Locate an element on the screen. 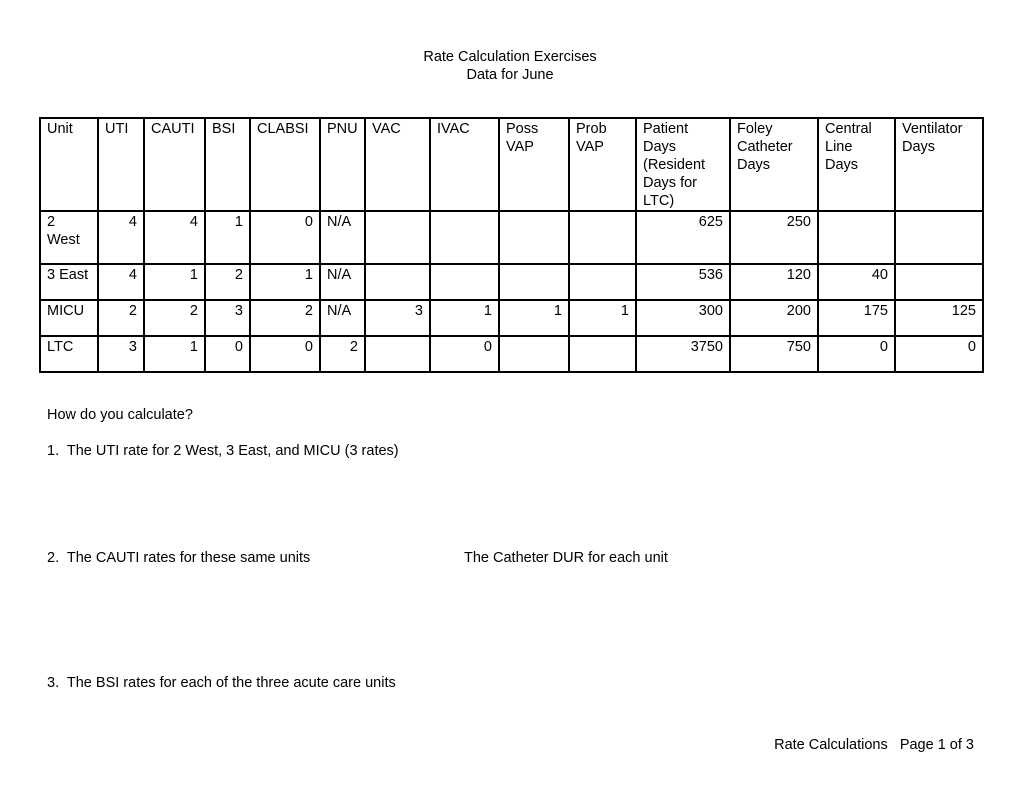  table-cell: 40 is located at coordinates (856, 282).